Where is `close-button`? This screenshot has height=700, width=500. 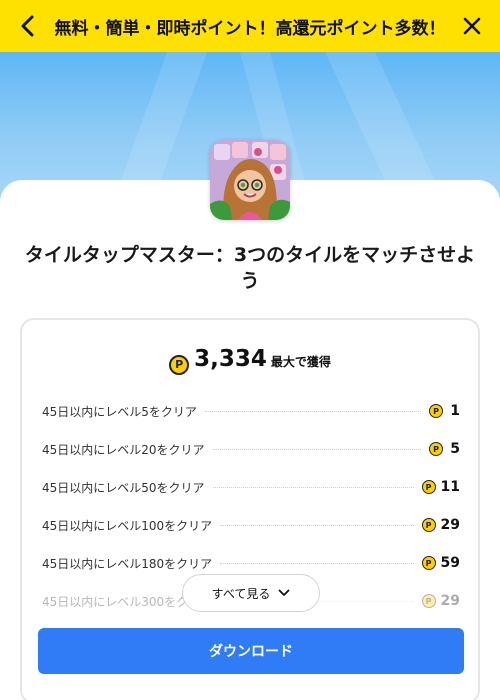 close-button is located at coordinates (472, 26).